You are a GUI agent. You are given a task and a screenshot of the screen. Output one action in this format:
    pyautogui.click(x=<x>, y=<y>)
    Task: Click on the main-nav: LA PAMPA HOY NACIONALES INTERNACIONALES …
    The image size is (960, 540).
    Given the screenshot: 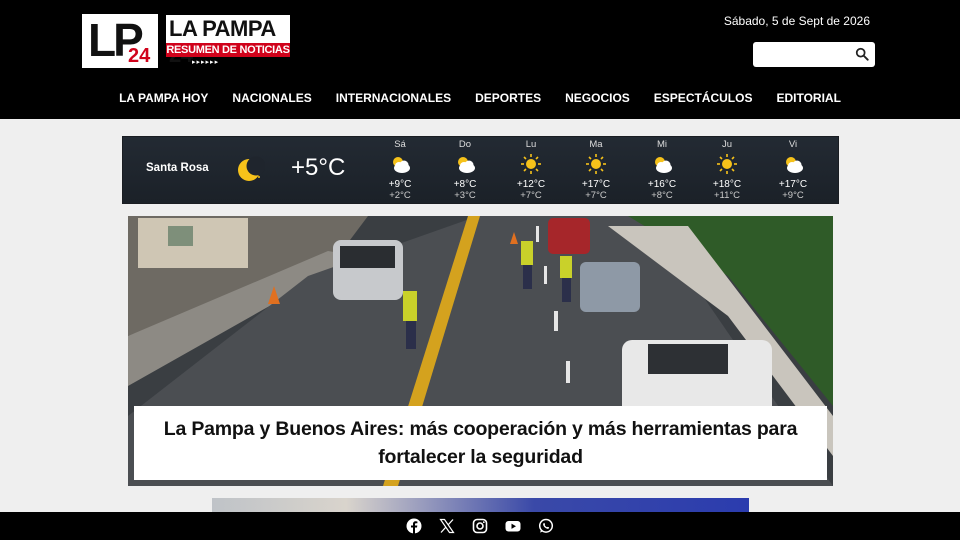 What is the action you would take?
    pyautogui.click(x=480, y=98)
    